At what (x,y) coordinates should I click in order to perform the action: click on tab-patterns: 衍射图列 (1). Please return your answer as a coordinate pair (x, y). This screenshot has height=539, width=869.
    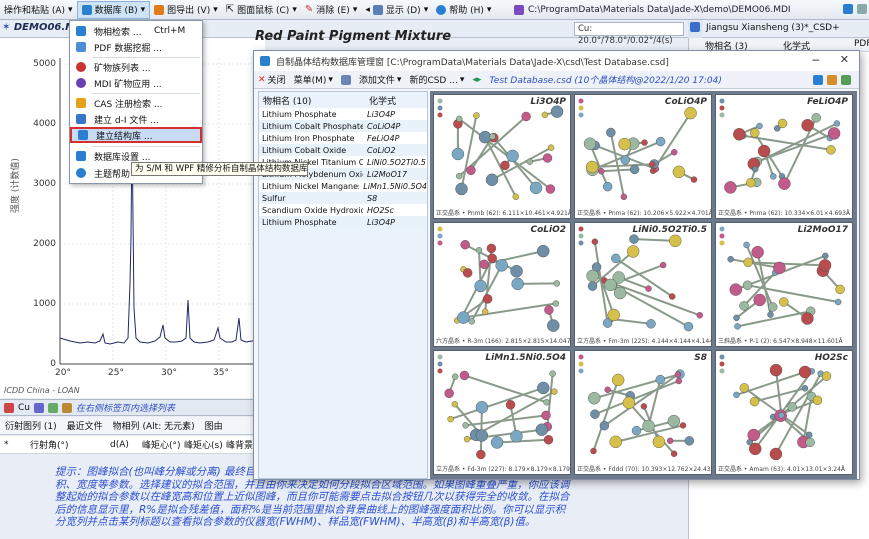
    Looking at the image, I should click on (31, 425).